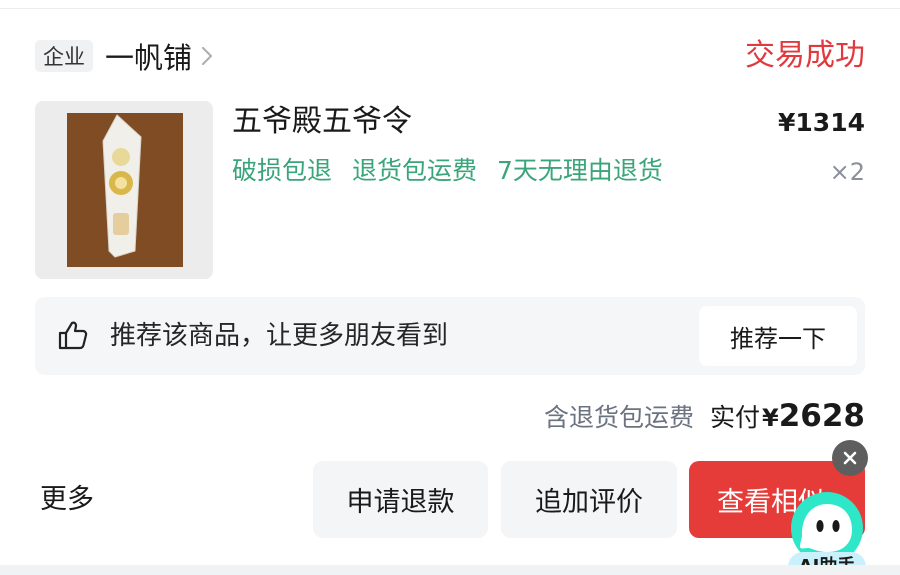 The height and width of the screenshot is (575, 900). What do you see at coordinates (322, 122) in the screenshot?
I see `product-title: 五爷殿五爷令` at bounding box center [322, 122].